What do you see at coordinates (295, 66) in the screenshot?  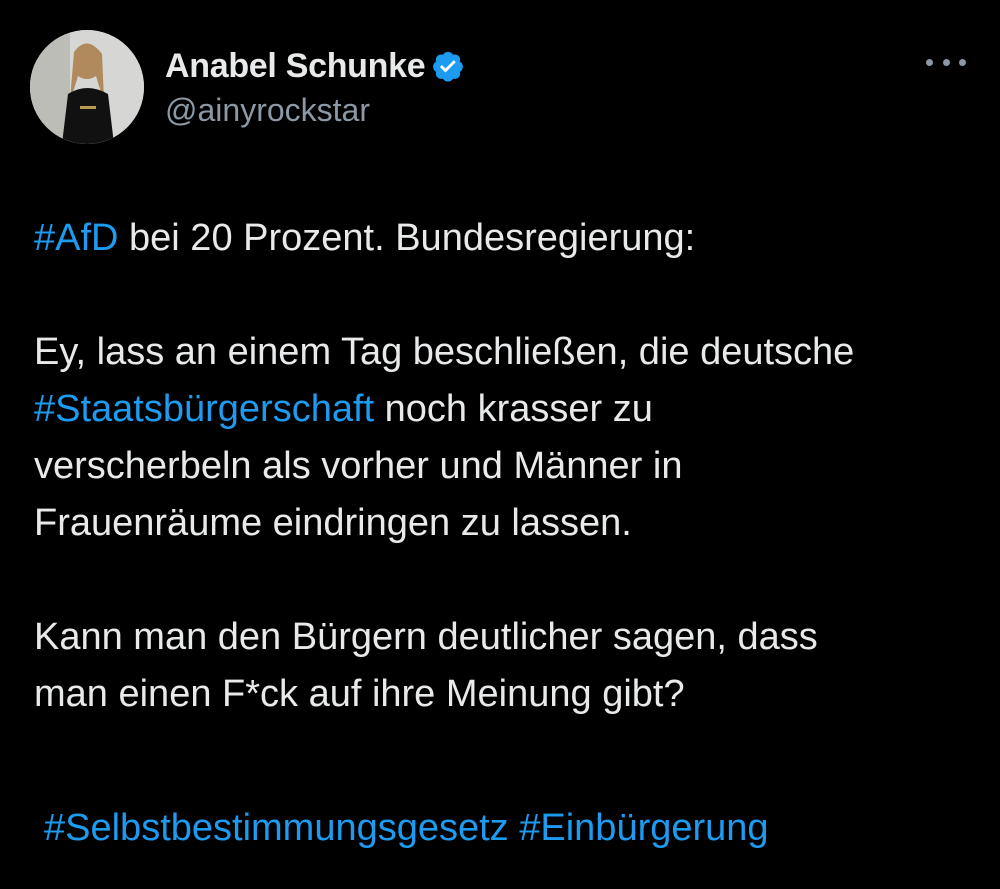 I see `author-display-name: Anabel Schunke` at bounding box center [295, 66].